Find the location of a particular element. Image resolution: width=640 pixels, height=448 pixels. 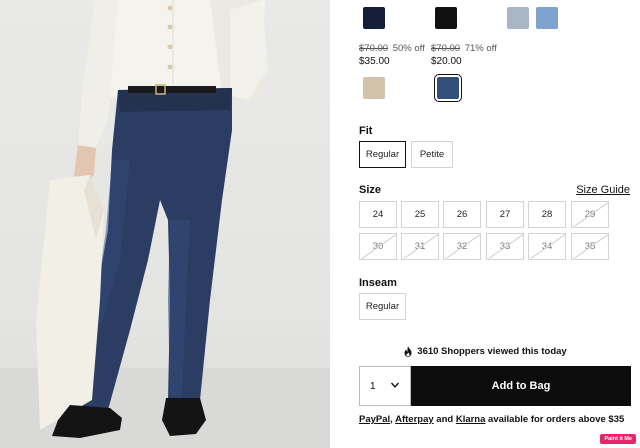

paint-it-me-badge: Paint it Me is located at coordinates (618, 439).